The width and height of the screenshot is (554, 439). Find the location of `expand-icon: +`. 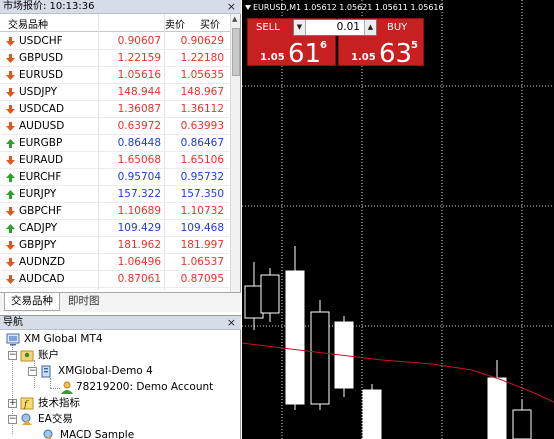

expand-icon: + is located at coordinates (12, 403).